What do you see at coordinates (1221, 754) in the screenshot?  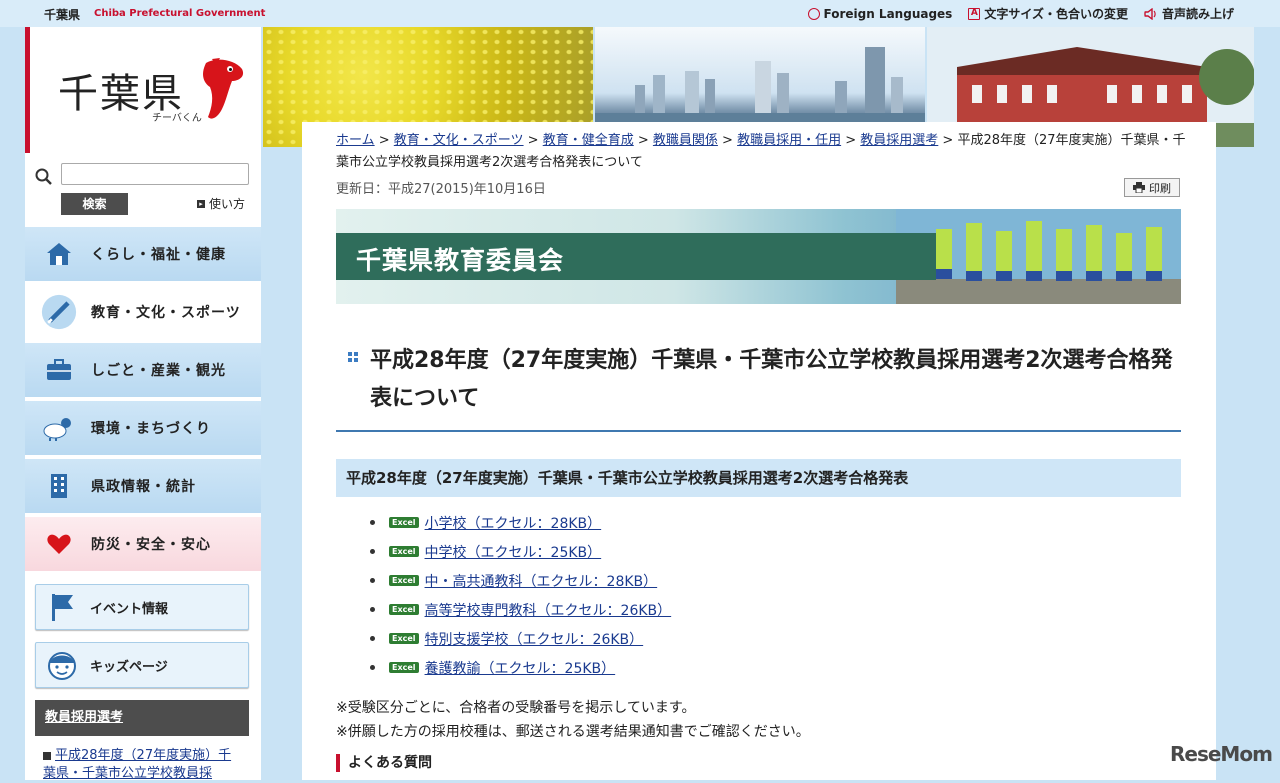 I see `resemom-watermark: ReseMom` at bounding box center [1221, 754].